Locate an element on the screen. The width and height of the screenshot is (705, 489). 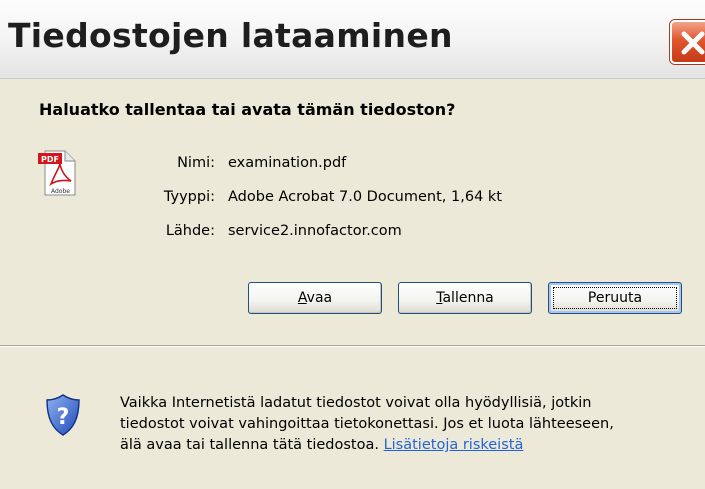
section-divider is located at coordinates (352, 346).